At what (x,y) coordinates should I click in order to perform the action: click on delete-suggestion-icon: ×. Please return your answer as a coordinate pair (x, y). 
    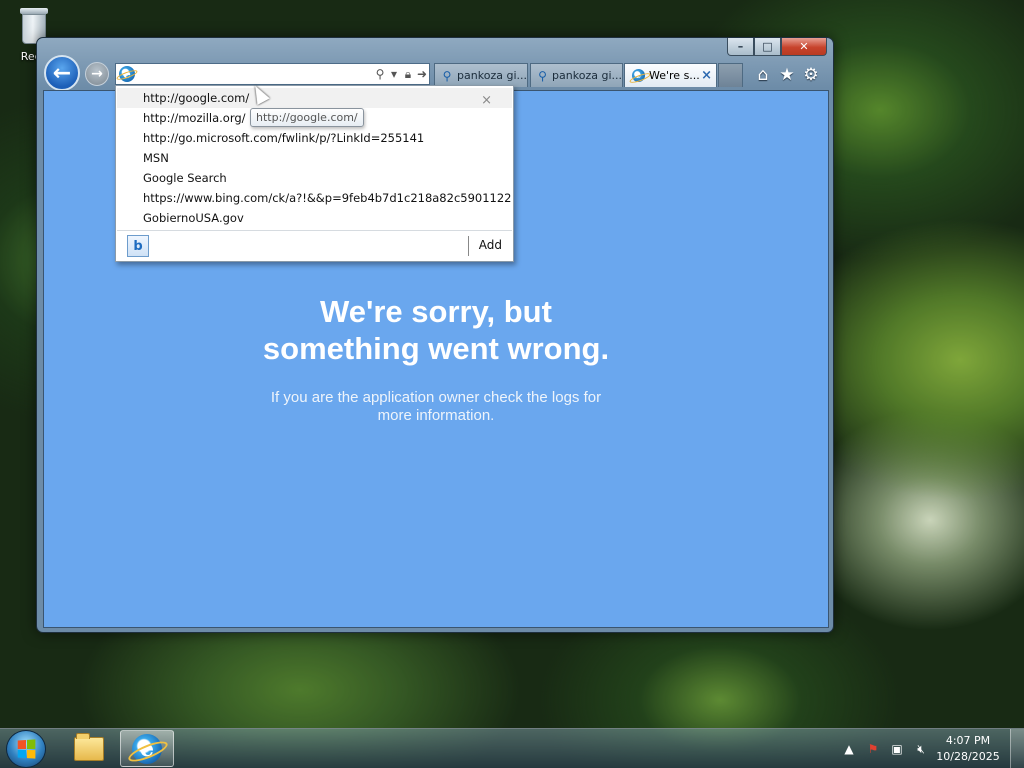
    Looking at the image, I should click on (486, 99).